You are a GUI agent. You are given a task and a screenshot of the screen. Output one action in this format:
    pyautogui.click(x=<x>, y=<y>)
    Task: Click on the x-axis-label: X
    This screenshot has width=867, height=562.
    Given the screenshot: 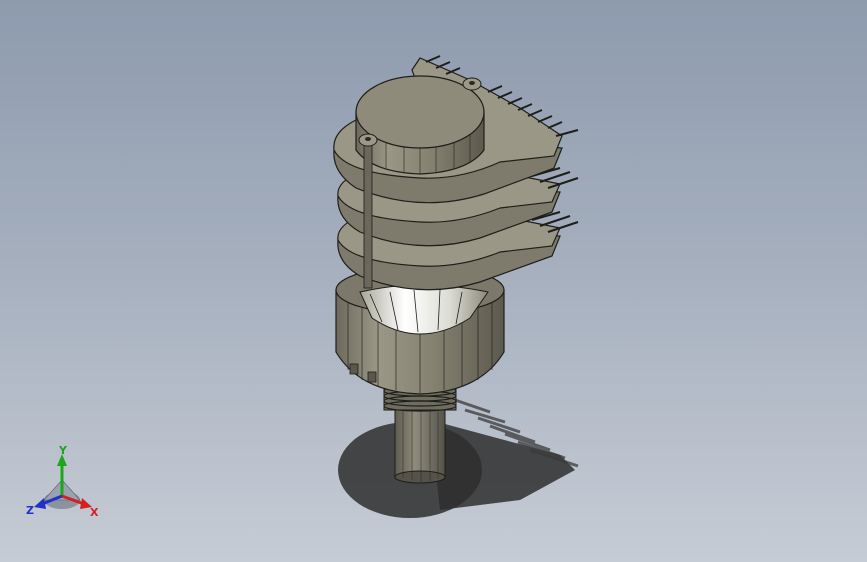 What is the action you would take?
    pyautogui.click(x=94, y=512)
    